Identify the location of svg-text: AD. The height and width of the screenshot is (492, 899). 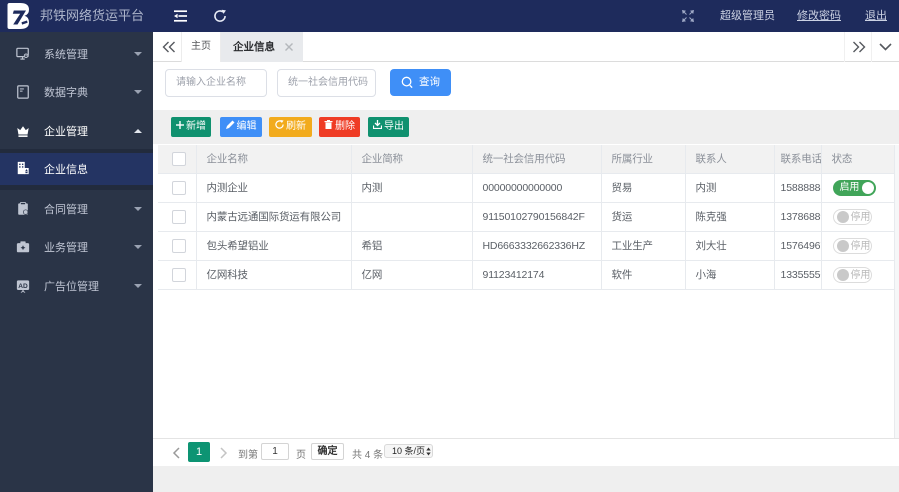
(23, 285).